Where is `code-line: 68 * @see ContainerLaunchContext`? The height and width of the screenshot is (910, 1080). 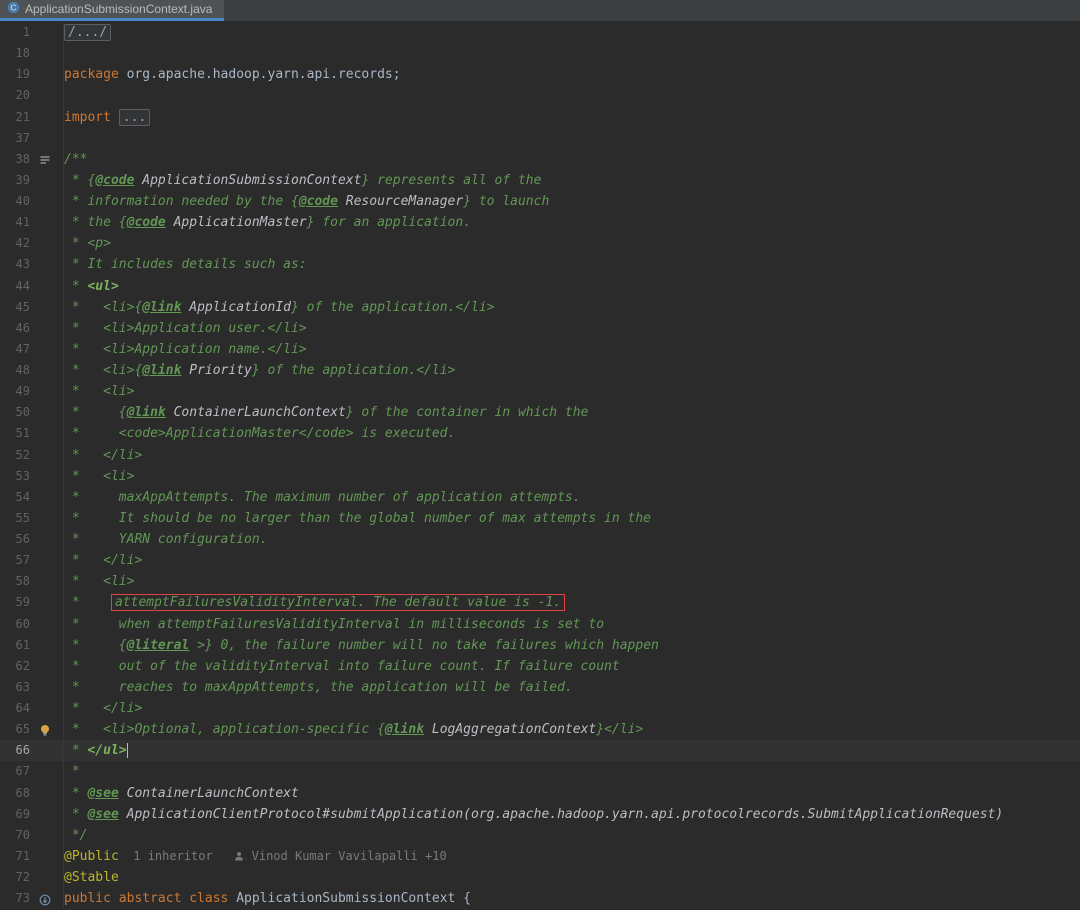 code-line: 68 * @see ContainerLaunchContext is located at coordinates (540, 793).